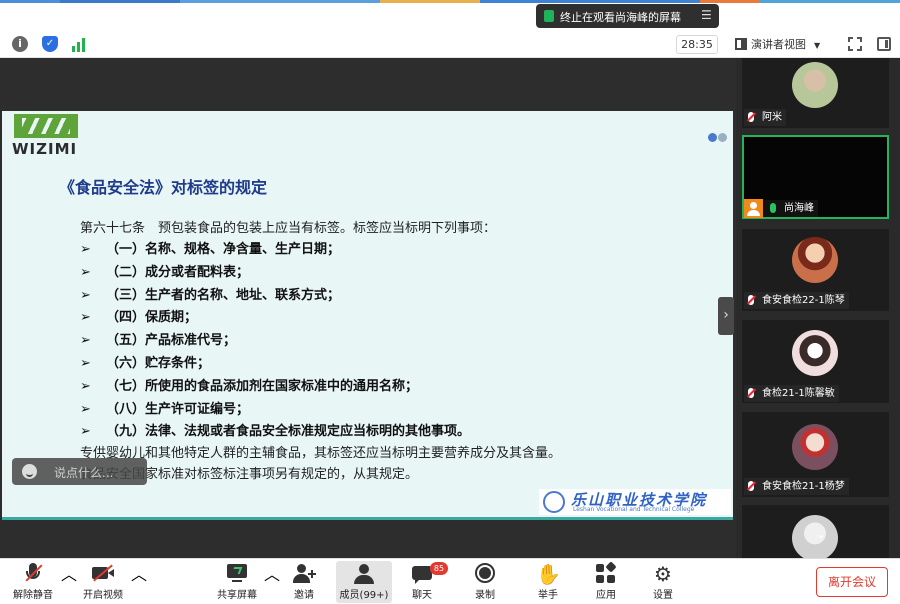  Describe the element at coordinates (817, 45) in the screenshot. I see `chevron-down-icon: ▼` at that location.